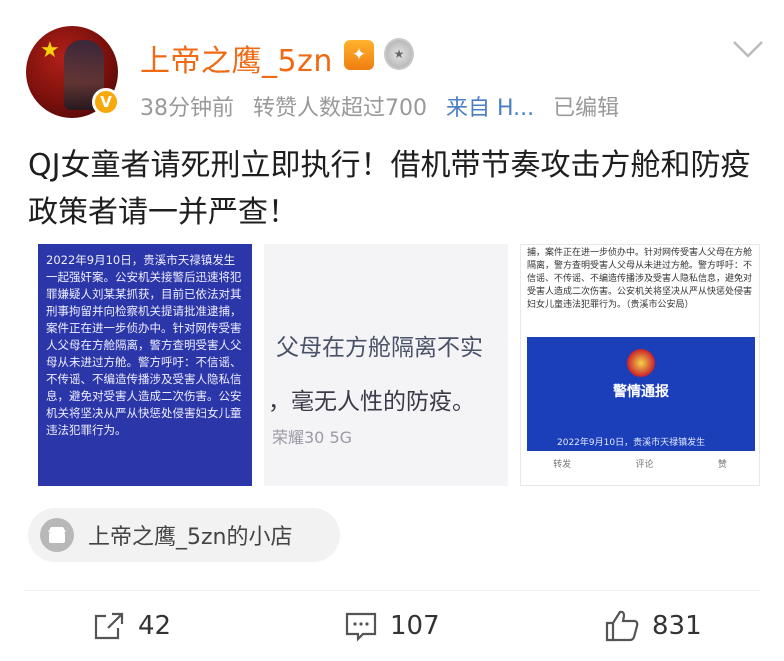 Image resolution: width=784 pixels, height=661 pixels. What do you see at coordinates (586, 108) in the screenshot?
I see `edited-label: 已编辑` at bounding box center [586, 108].